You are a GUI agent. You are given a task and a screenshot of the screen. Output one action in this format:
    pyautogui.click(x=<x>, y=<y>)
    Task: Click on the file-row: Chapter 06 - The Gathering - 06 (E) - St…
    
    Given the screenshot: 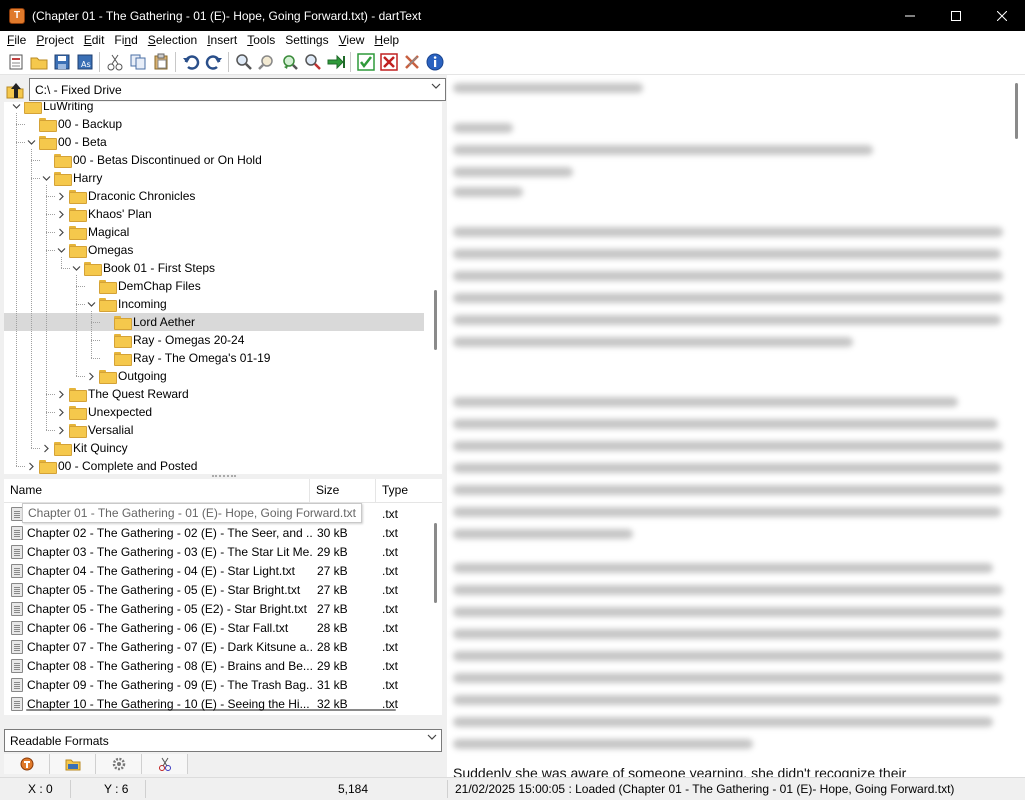 What is the action you would take?
    pyautogui.click(x=223, y=627)
    